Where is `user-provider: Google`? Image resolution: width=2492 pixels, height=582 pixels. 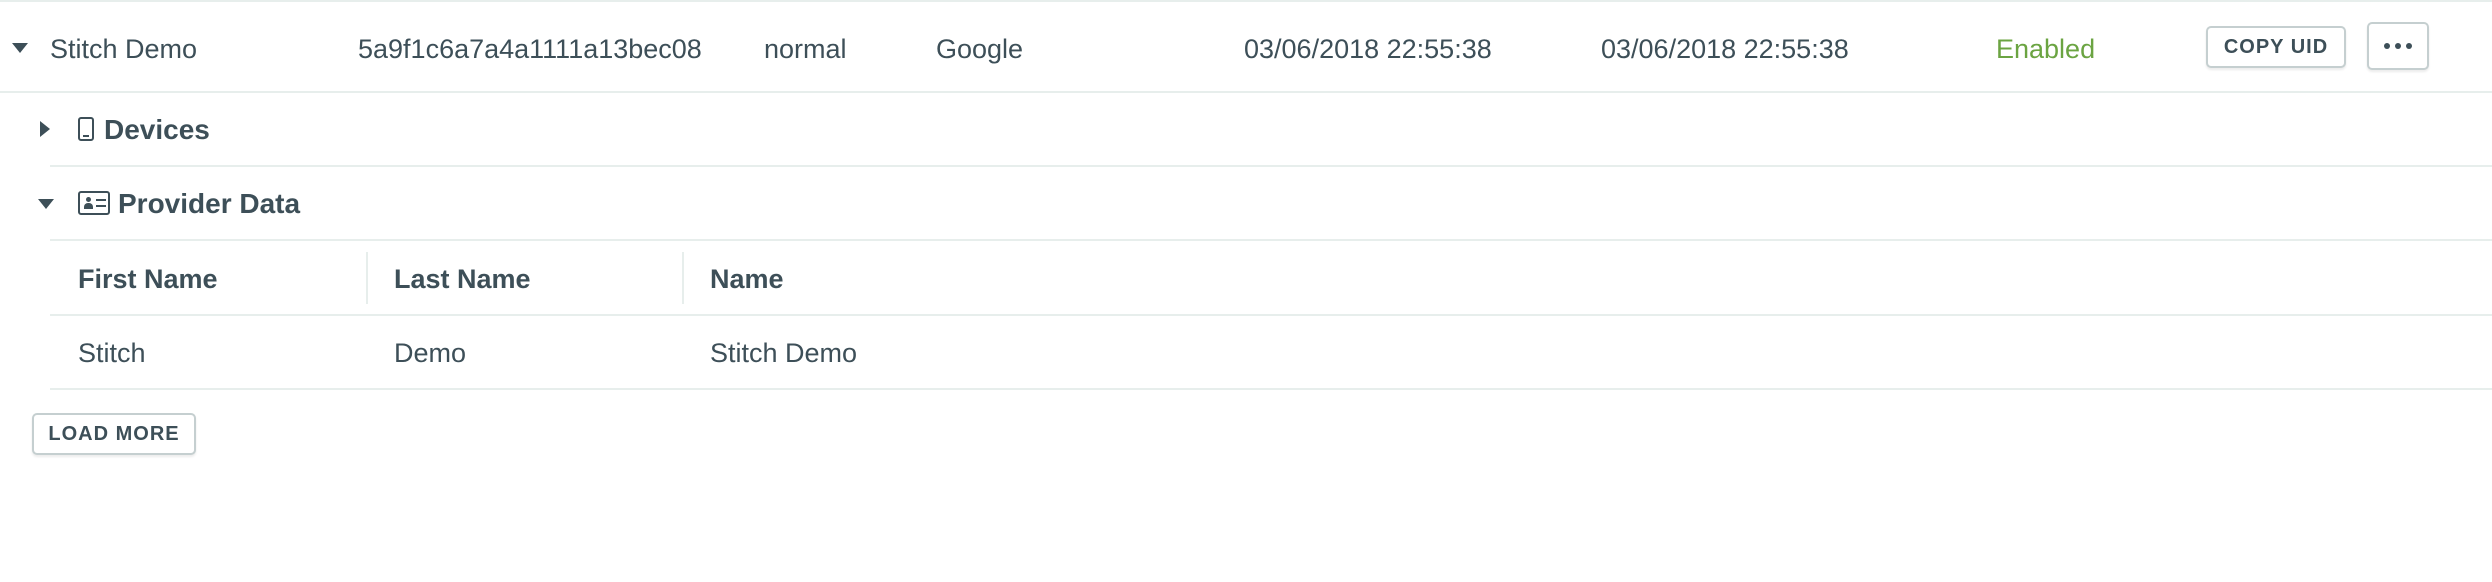
user-provider: Google is located at coordinates (980, 49).